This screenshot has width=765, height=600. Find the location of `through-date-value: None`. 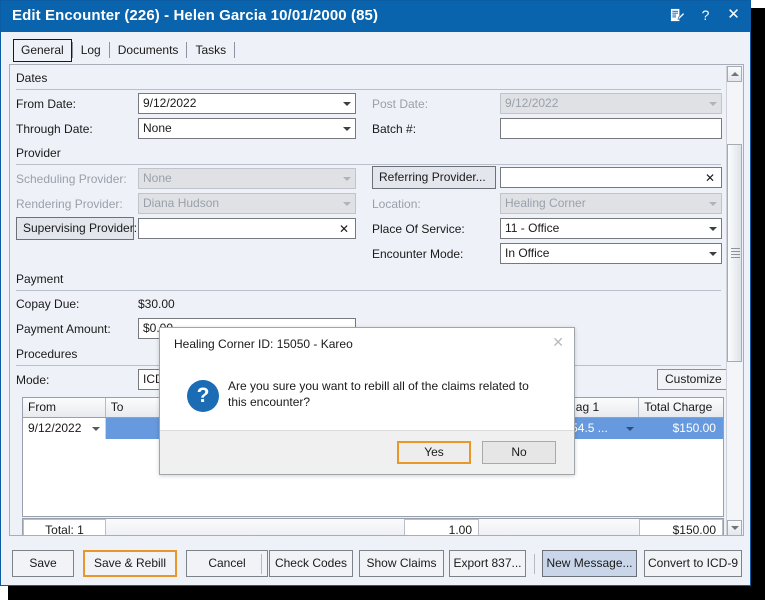

through-date-value: None is located at coordinates (157, 128).